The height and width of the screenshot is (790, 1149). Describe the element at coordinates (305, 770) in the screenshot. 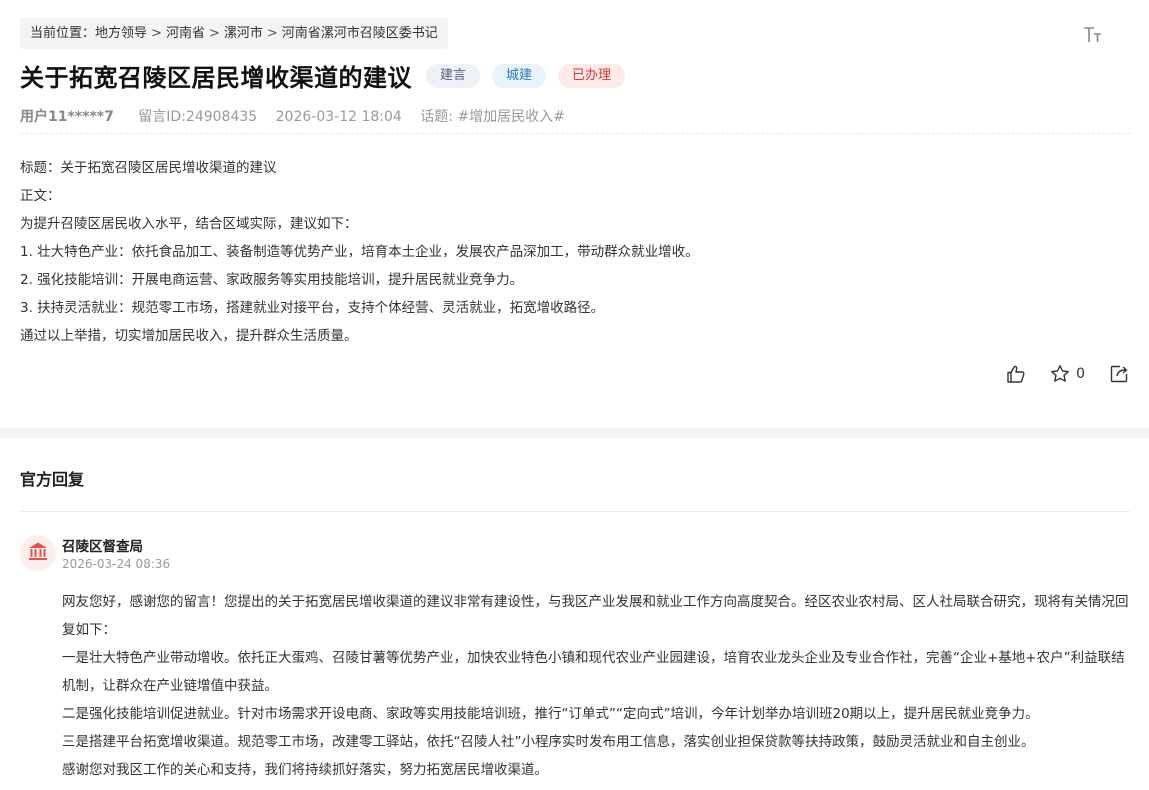

I see `reply-paragraph: 感谢您对我区工作的关心和支持，我们将持续抓好落实，努力拓宽居民增收渠道。` at that location.